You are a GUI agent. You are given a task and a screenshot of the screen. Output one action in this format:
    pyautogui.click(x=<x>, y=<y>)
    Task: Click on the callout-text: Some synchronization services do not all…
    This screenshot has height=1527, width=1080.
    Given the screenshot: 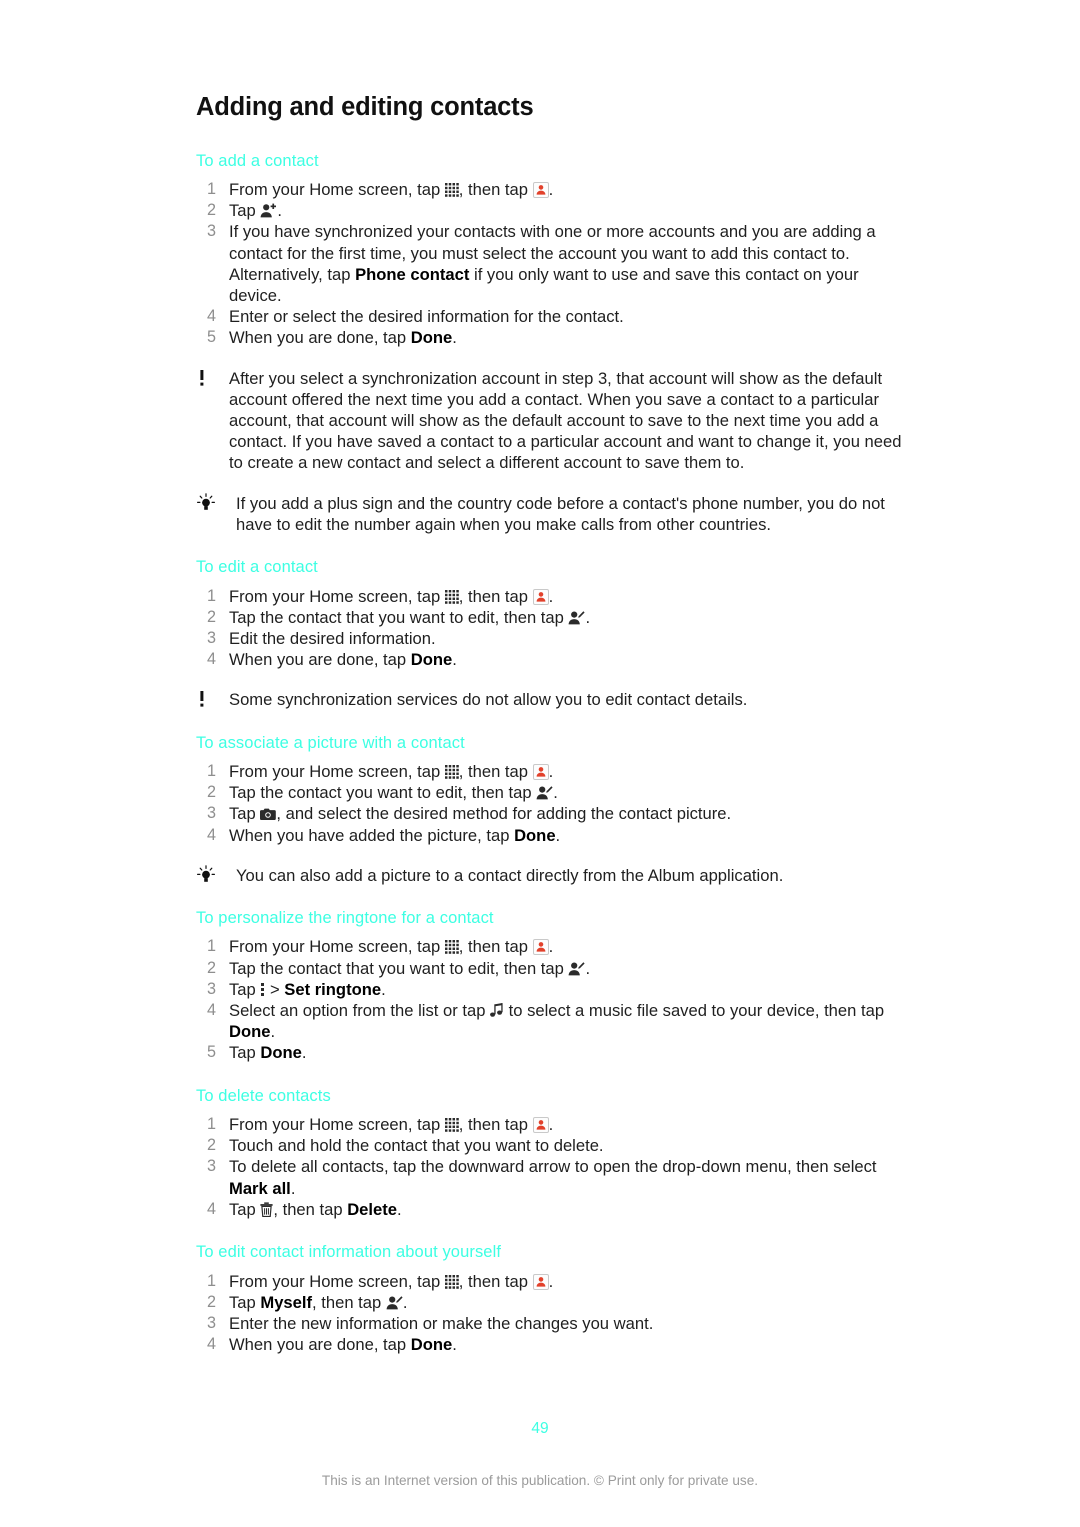 What is the action you would take?
    pyautogui.click(x=488, y=700)
    